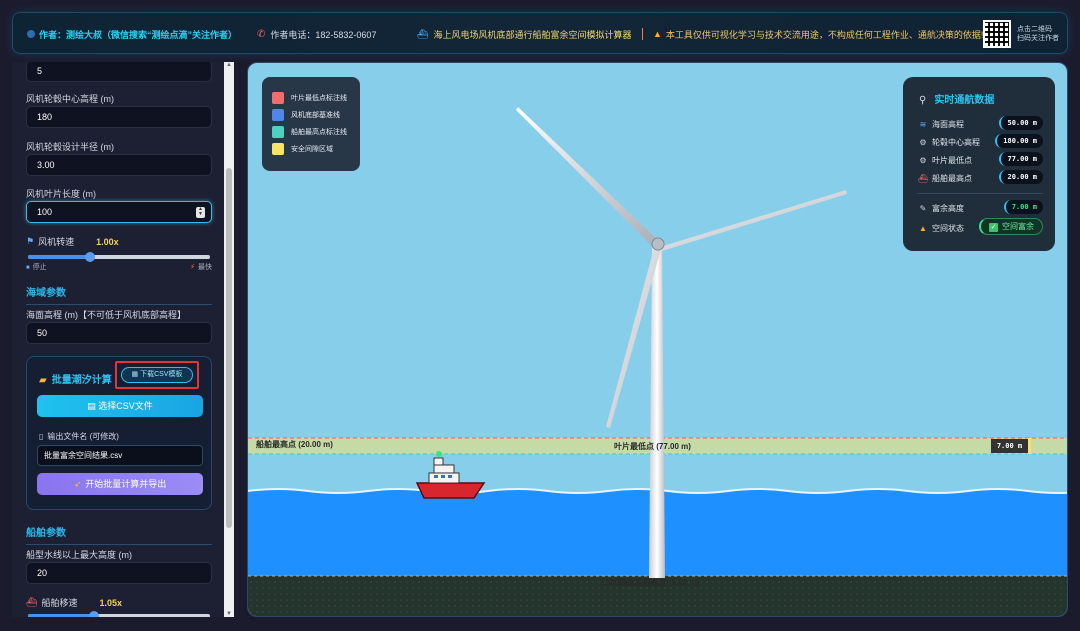 This screenshot has height=631, width=1080. What do you see at coordinates (948, 208) in the screenshot?
I see `panel-row-label: 富余高度` at bounding box center [948, 208].